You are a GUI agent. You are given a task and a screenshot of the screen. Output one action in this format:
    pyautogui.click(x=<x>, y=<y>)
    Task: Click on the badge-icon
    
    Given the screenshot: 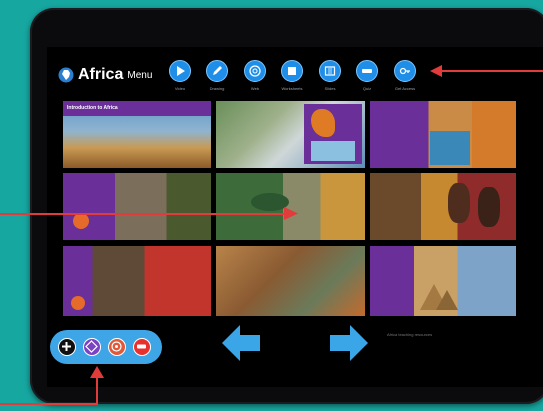 What is the action you would take?
    pyautogui.click(x=141, y=346)
    